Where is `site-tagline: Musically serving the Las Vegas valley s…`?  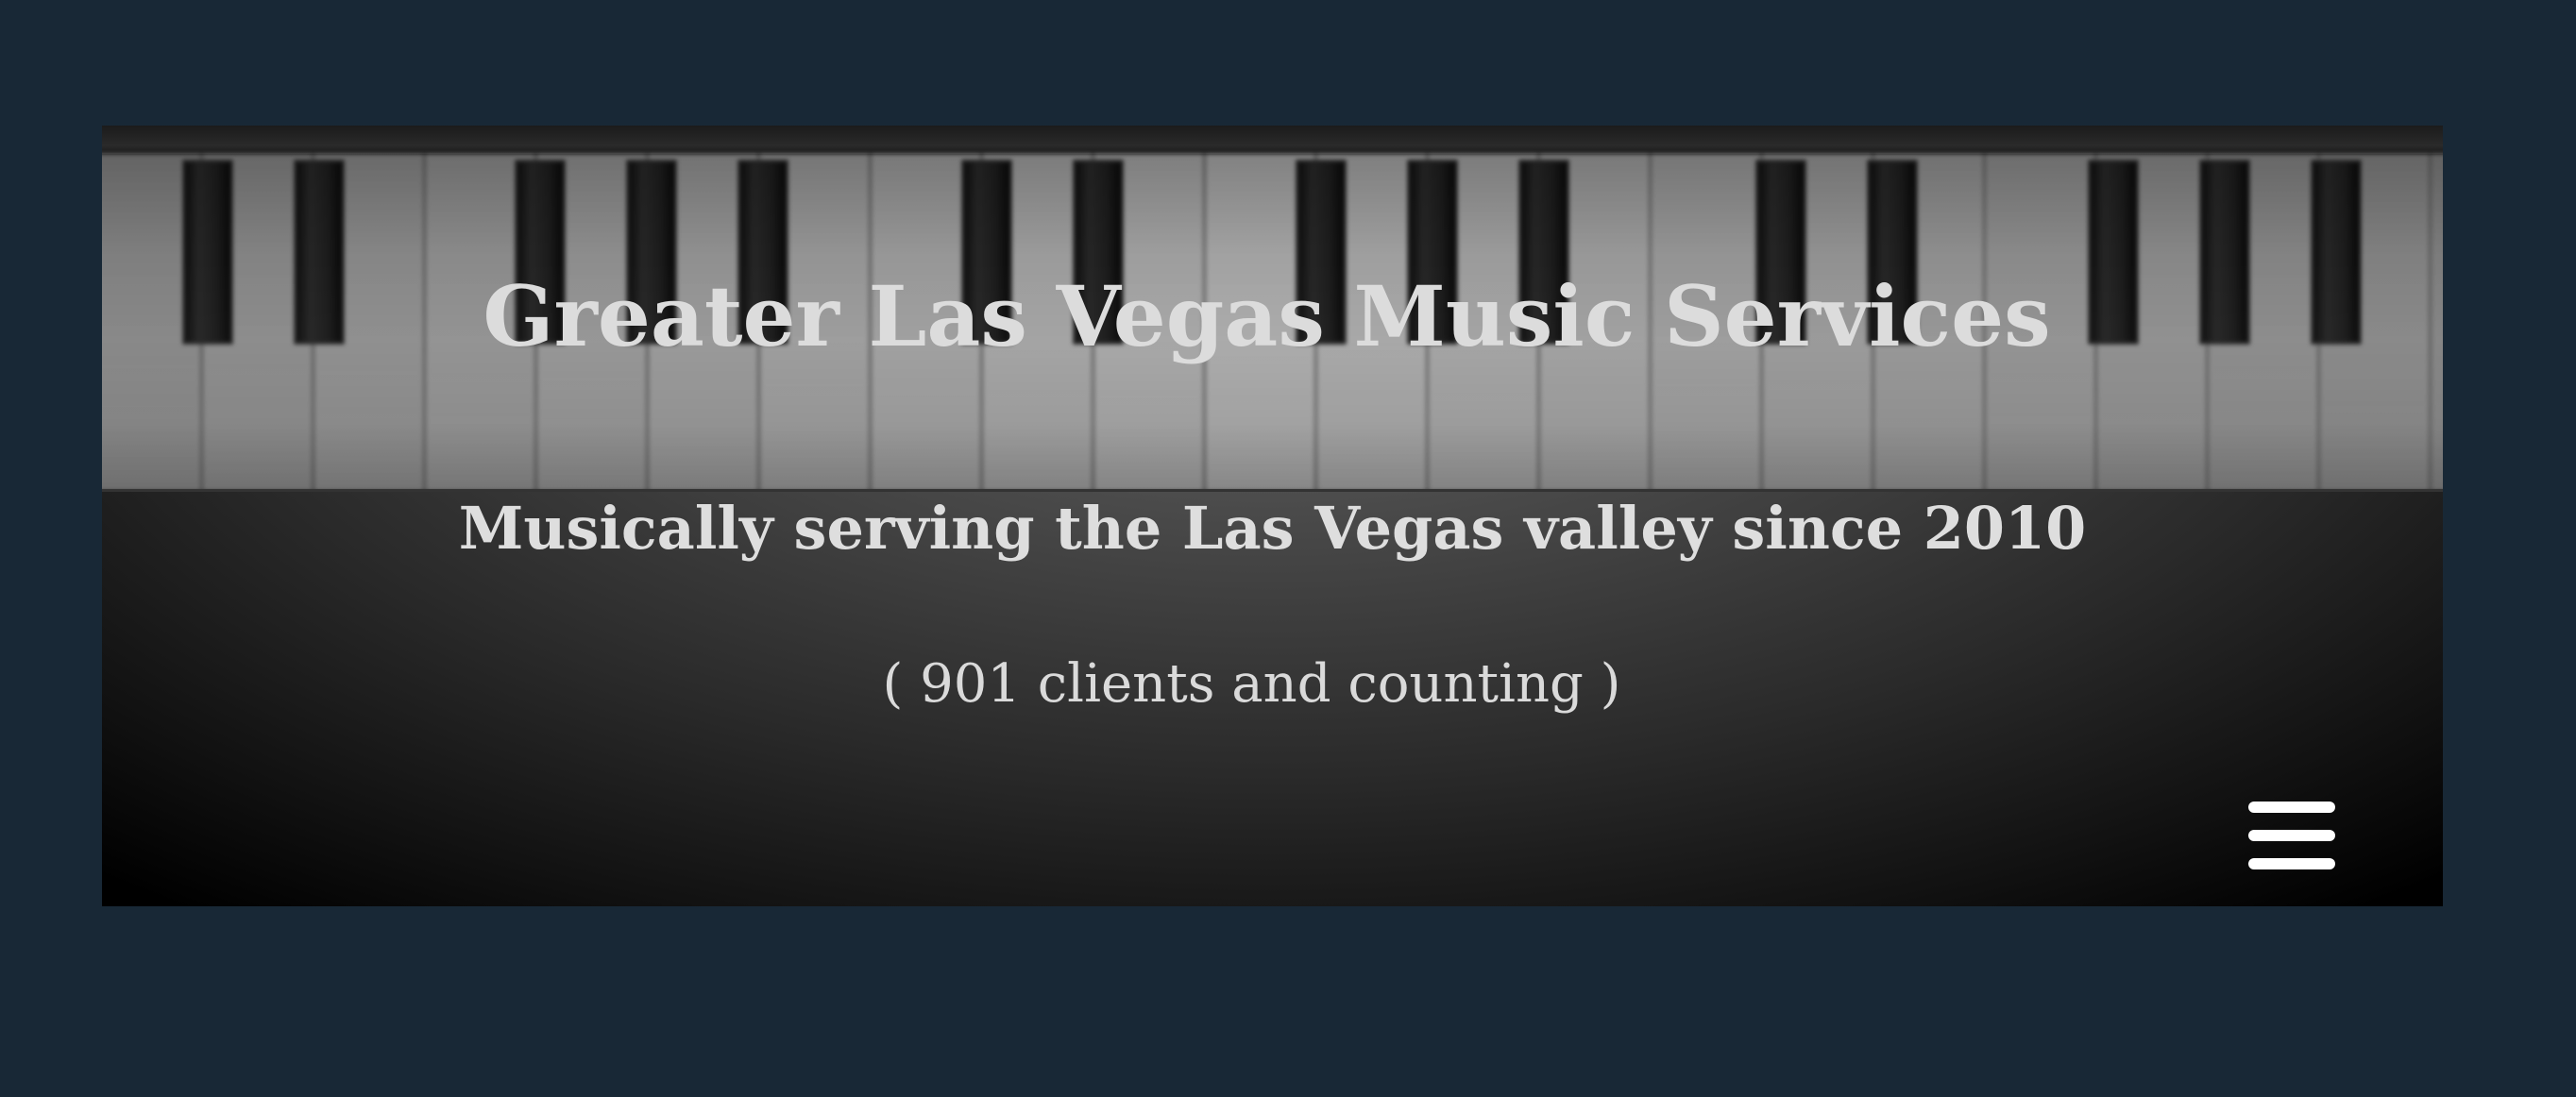 site-tagline: Musically serving the Las Vegas valley s… is located at coordinates (1272, 528).